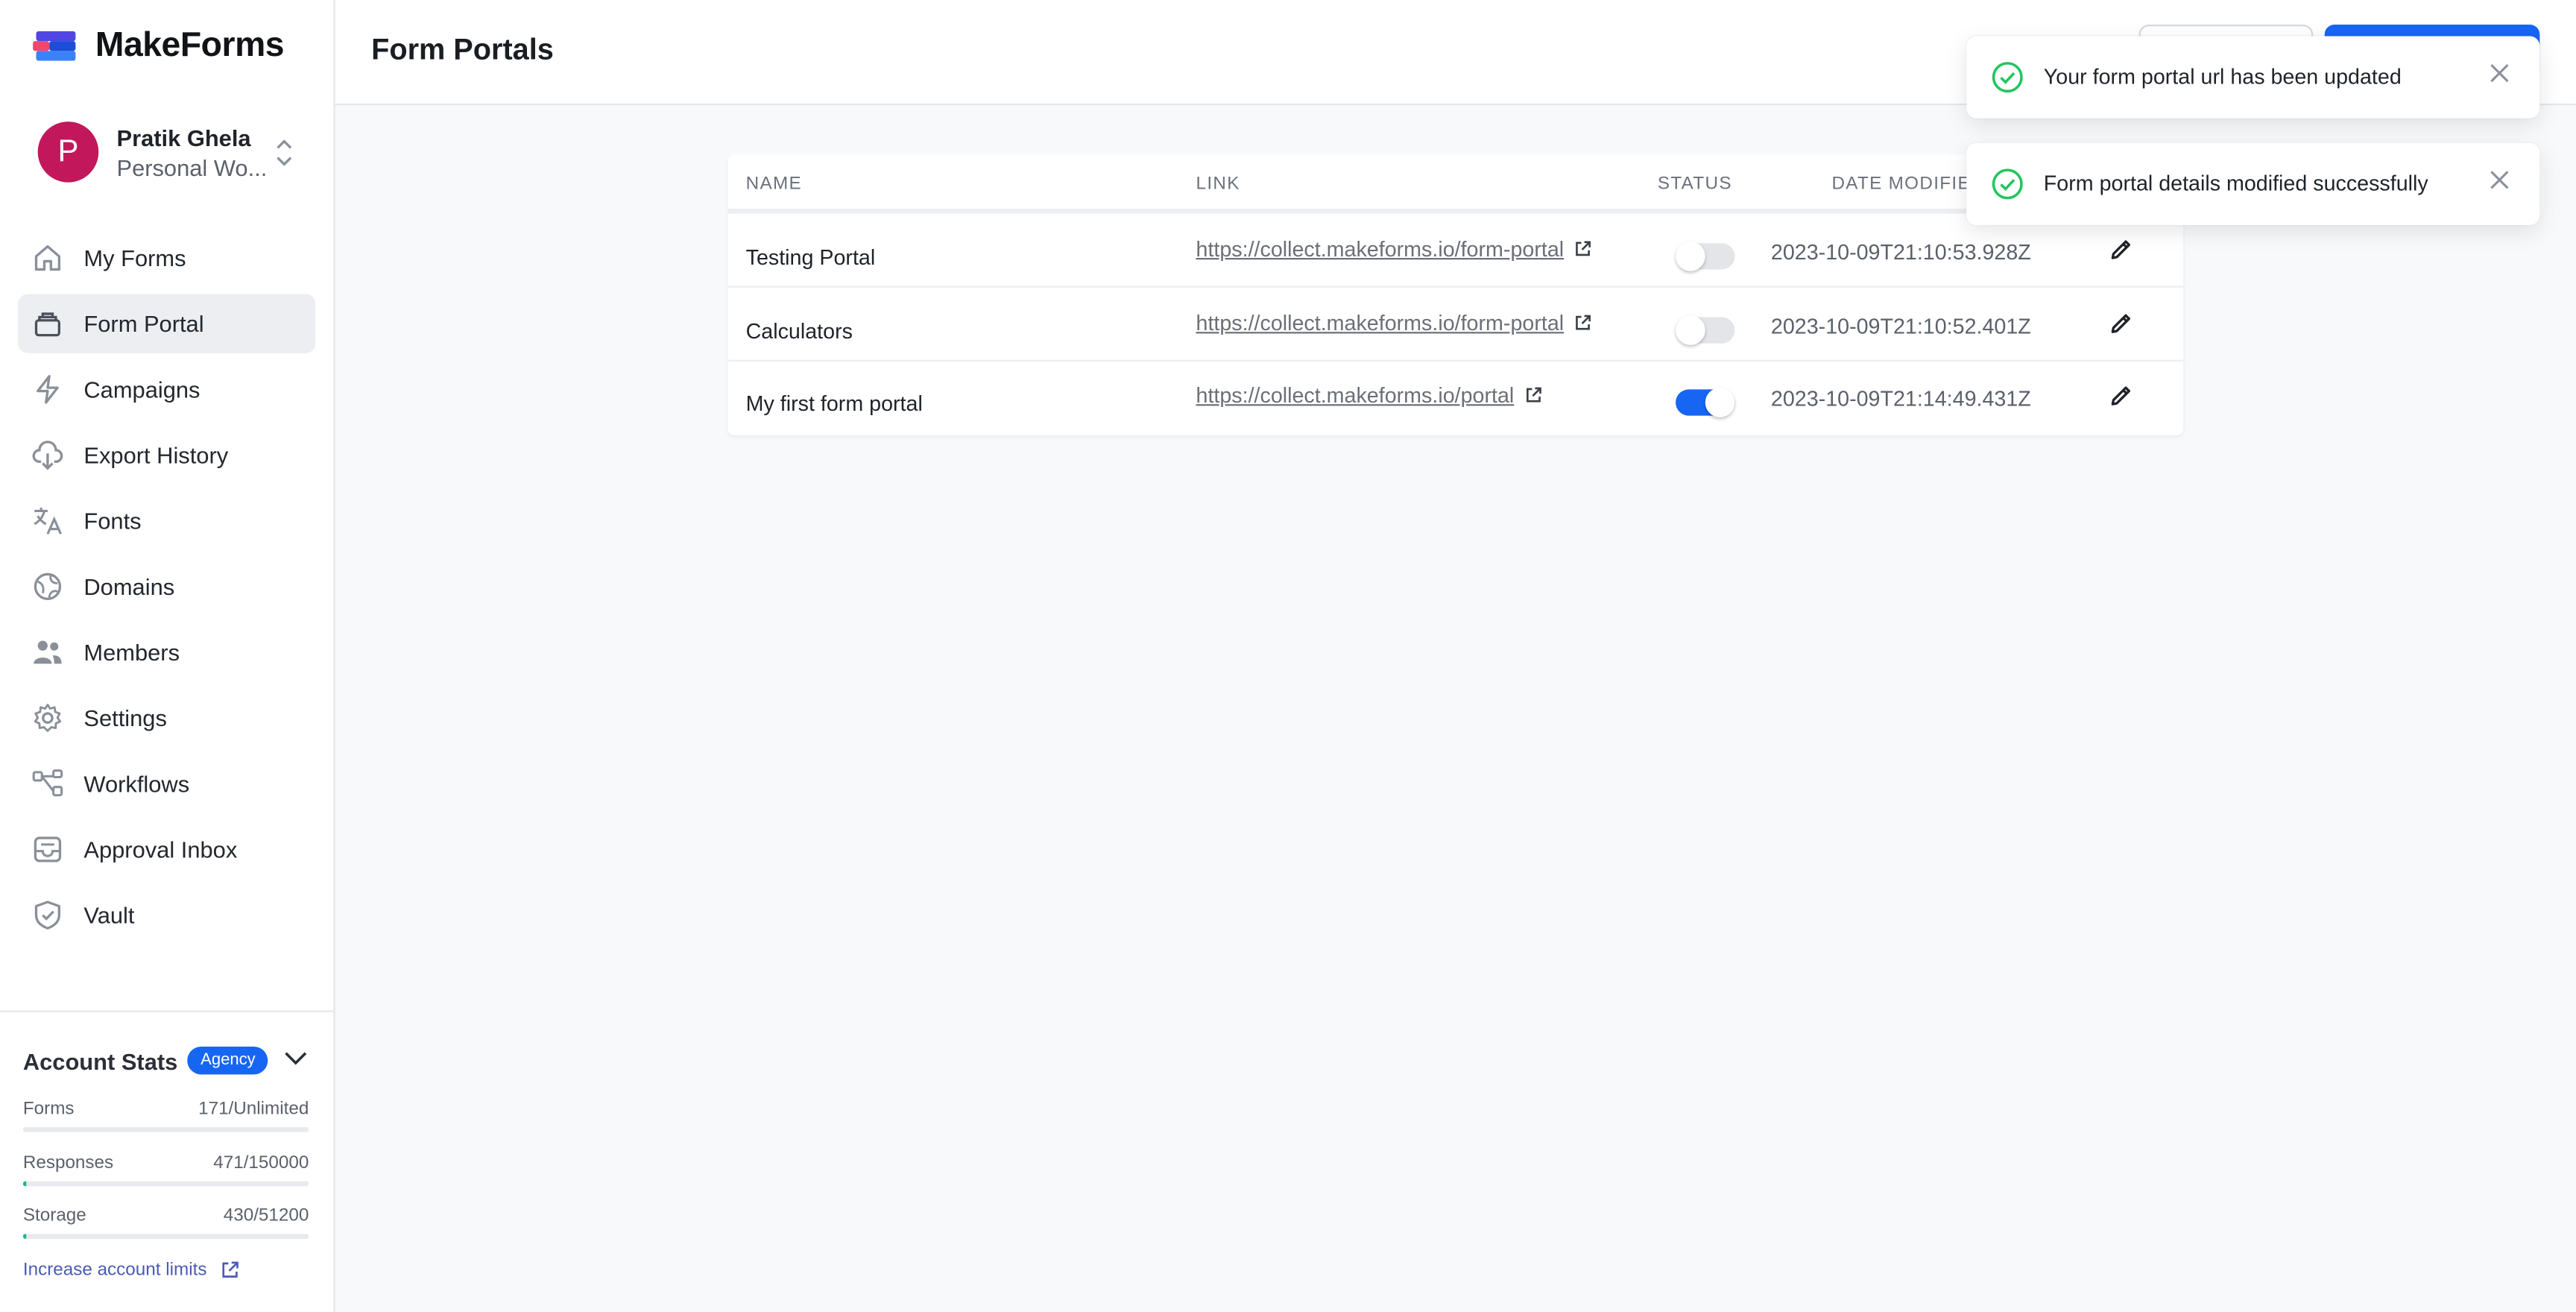  I want to click on sidebar-item-domains: Domains, so click(166, 587).